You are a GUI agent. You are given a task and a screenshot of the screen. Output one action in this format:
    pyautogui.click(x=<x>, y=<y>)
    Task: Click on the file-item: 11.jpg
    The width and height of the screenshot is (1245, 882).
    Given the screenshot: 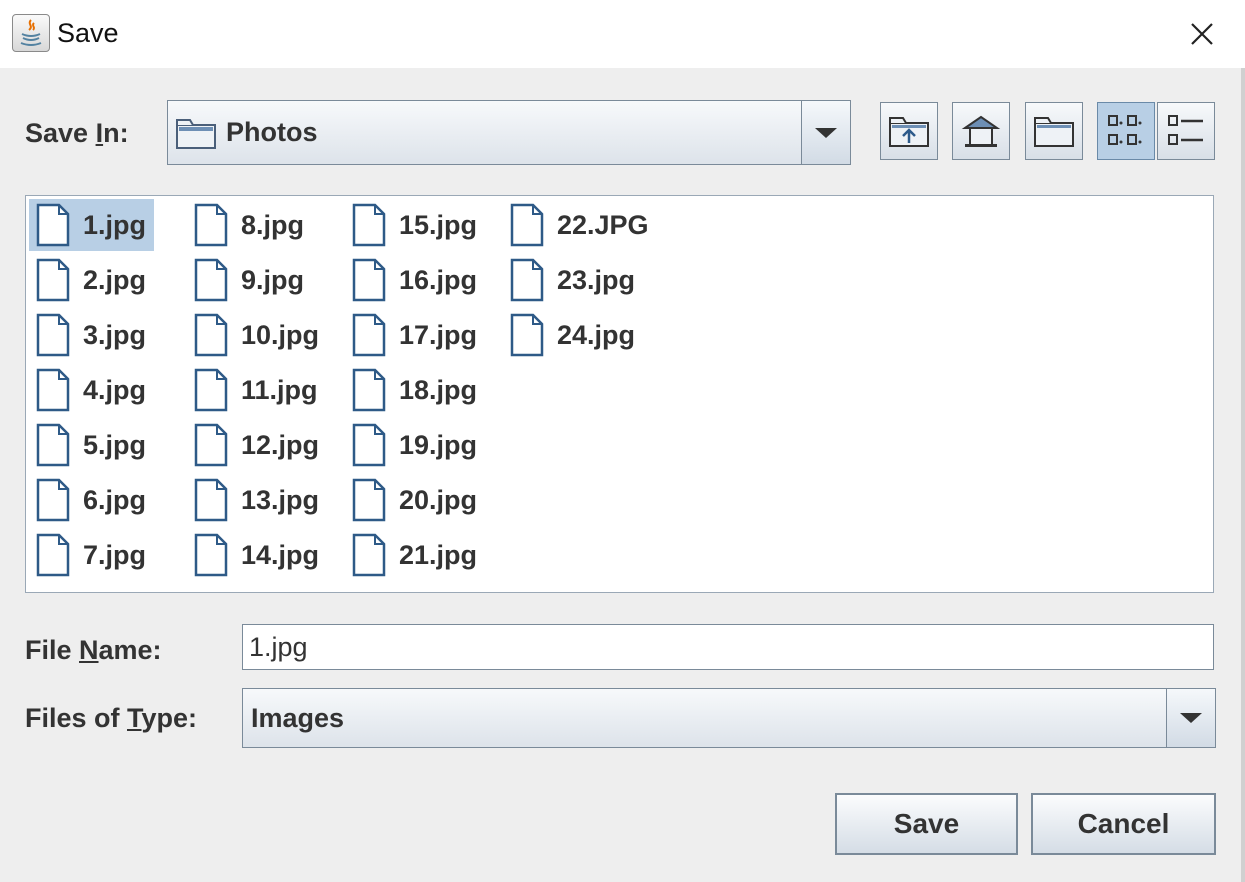 What is the action you would take?
    pyautogui.click(x=256, y=390)
    